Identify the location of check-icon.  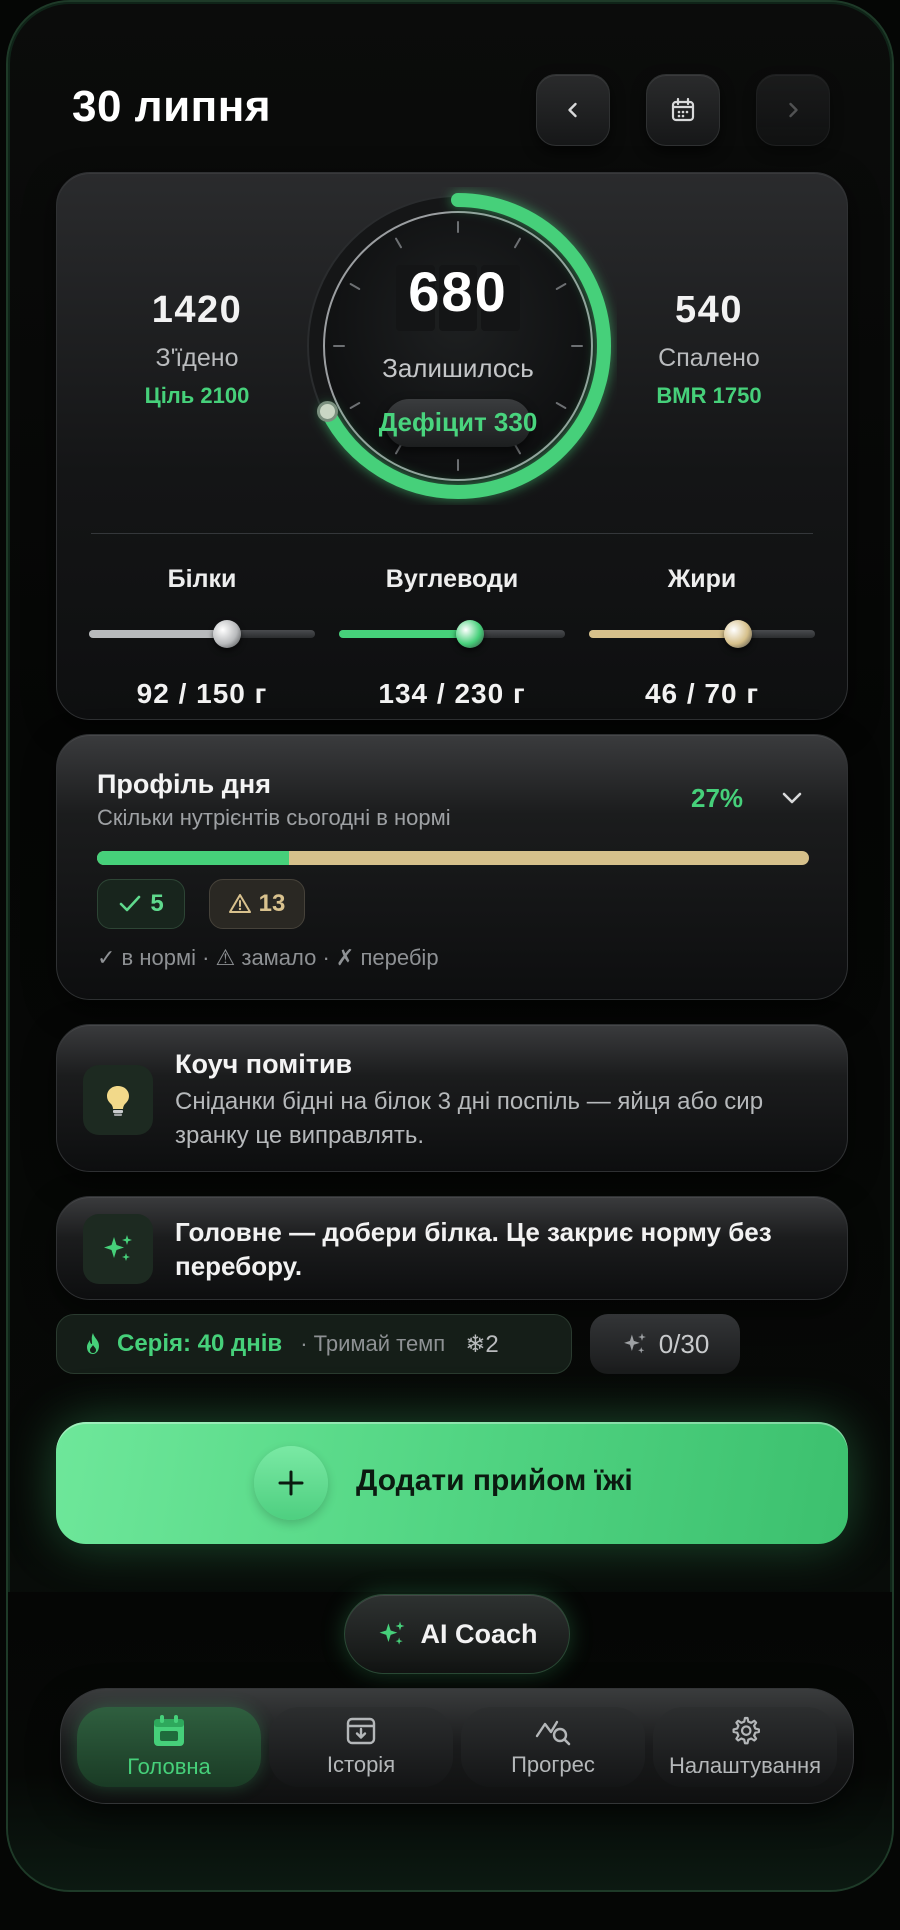
(130, 903).